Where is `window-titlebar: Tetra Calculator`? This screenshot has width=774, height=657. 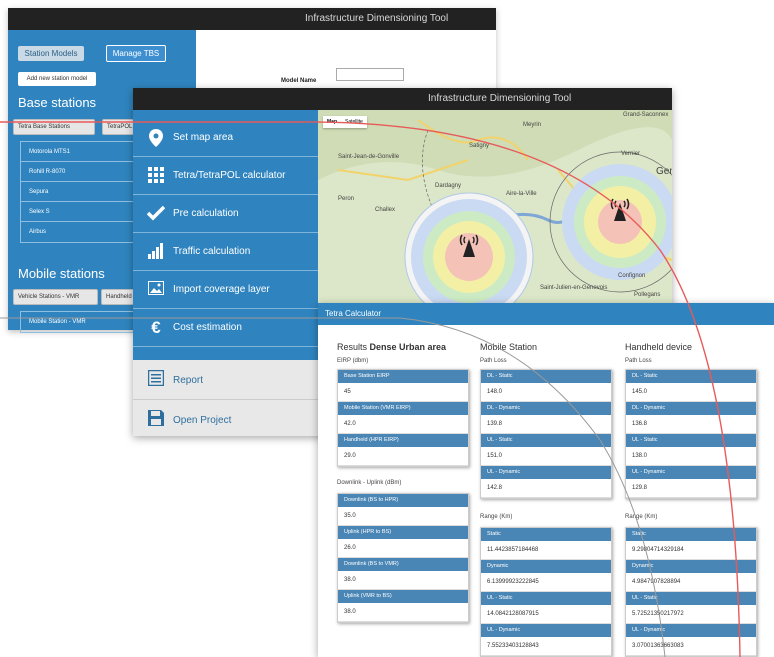
window-titlebar: Tetra Calculator is located at coordinates (546, 314).